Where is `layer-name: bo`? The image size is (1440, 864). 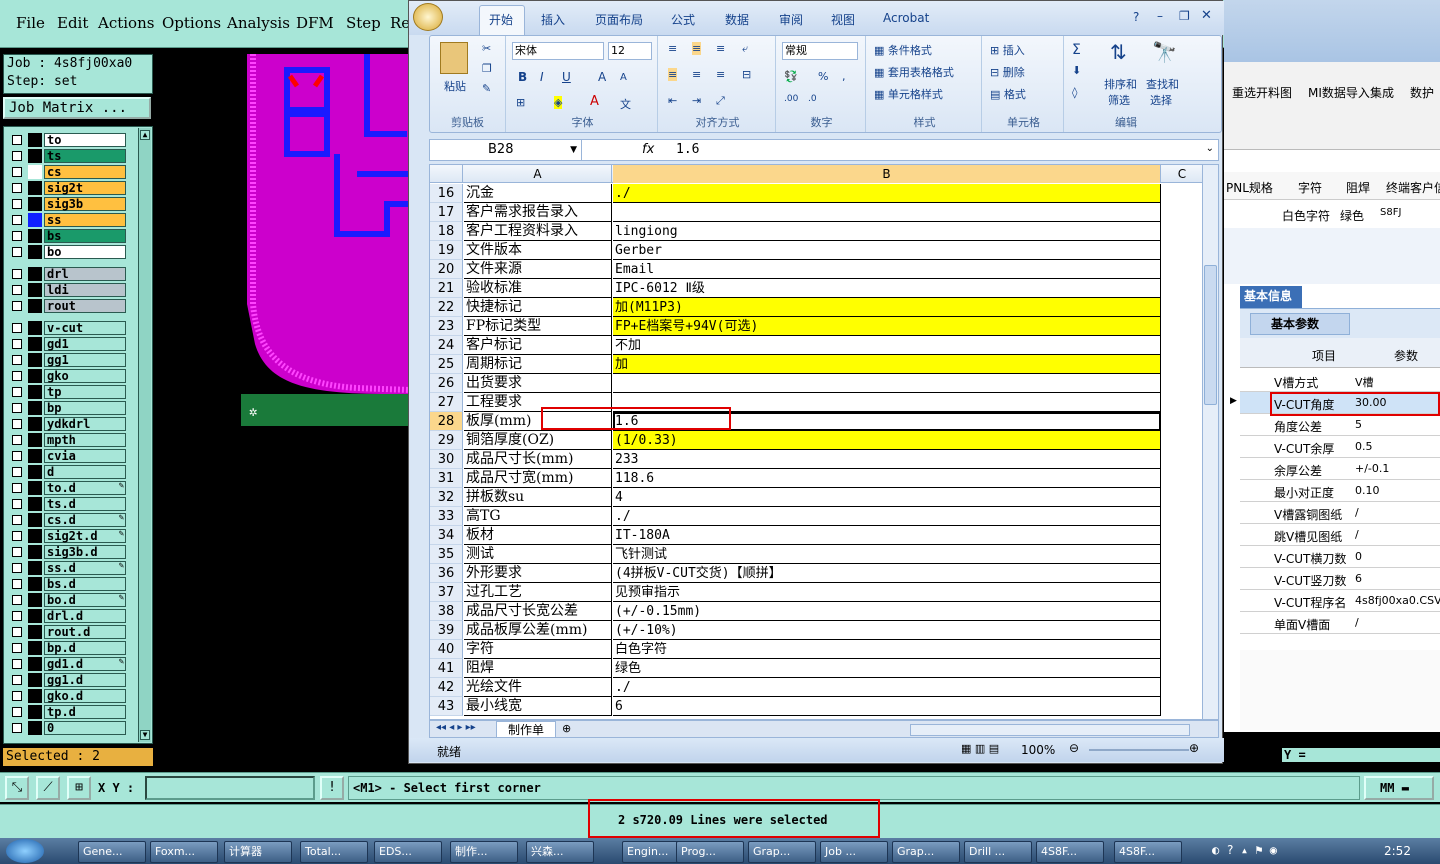
layer-name: bo is located at coordinates (85, 252).